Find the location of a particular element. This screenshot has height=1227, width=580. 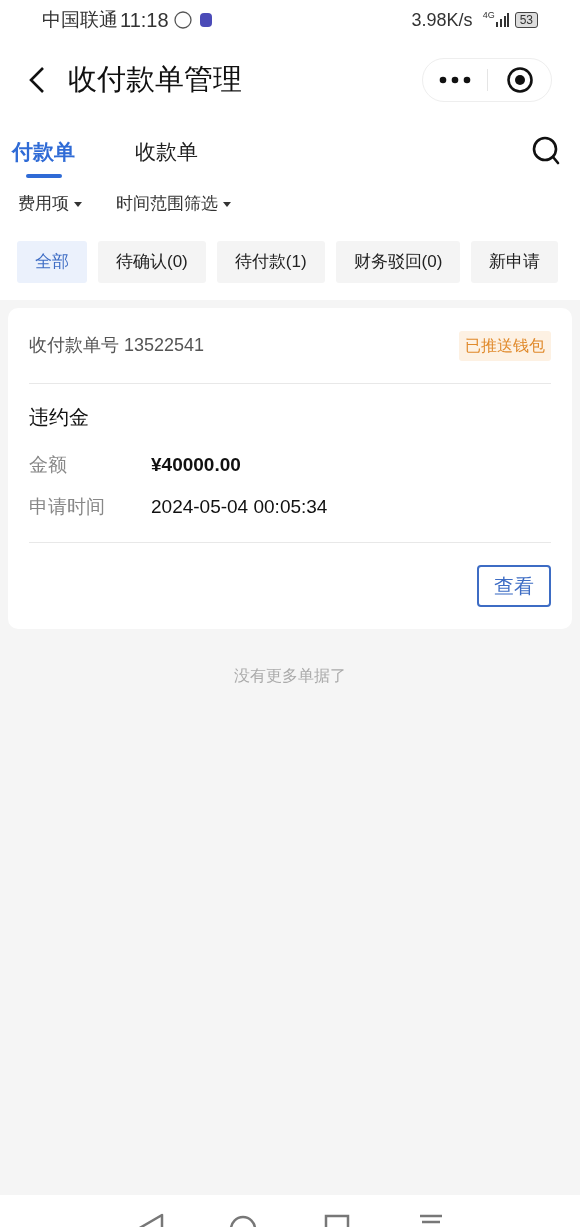

battery-indicator: 53 is located at coordinates (526, 20).